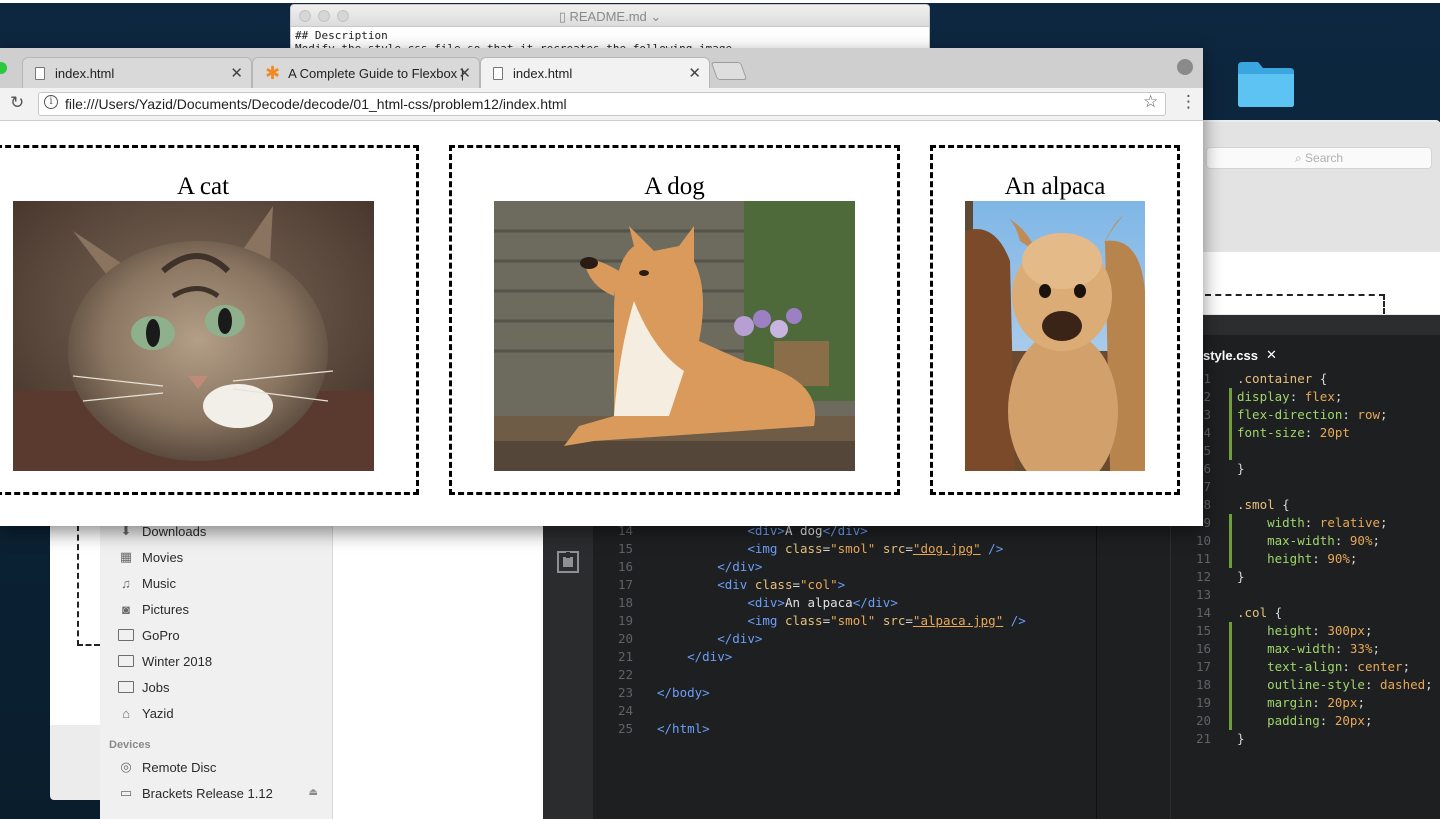  I want to click on css-tricks-icon: ✱, so click(273, 72).